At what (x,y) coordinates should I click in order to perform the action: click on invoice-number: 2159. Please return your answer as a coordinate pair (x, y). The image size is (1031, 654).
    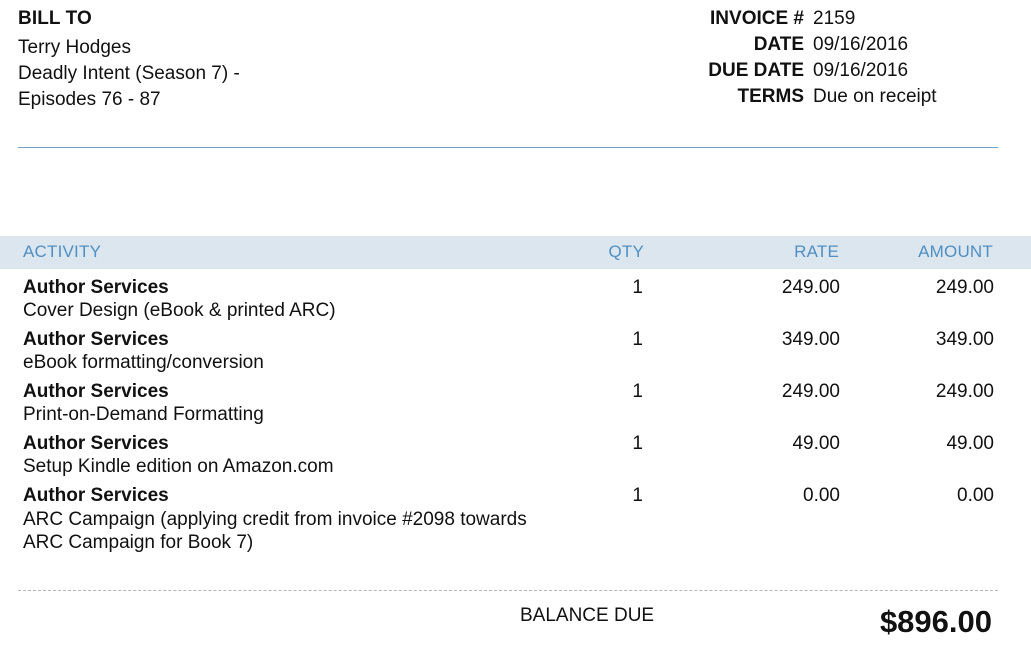
    Looking at the image, I should click on (834, 18).